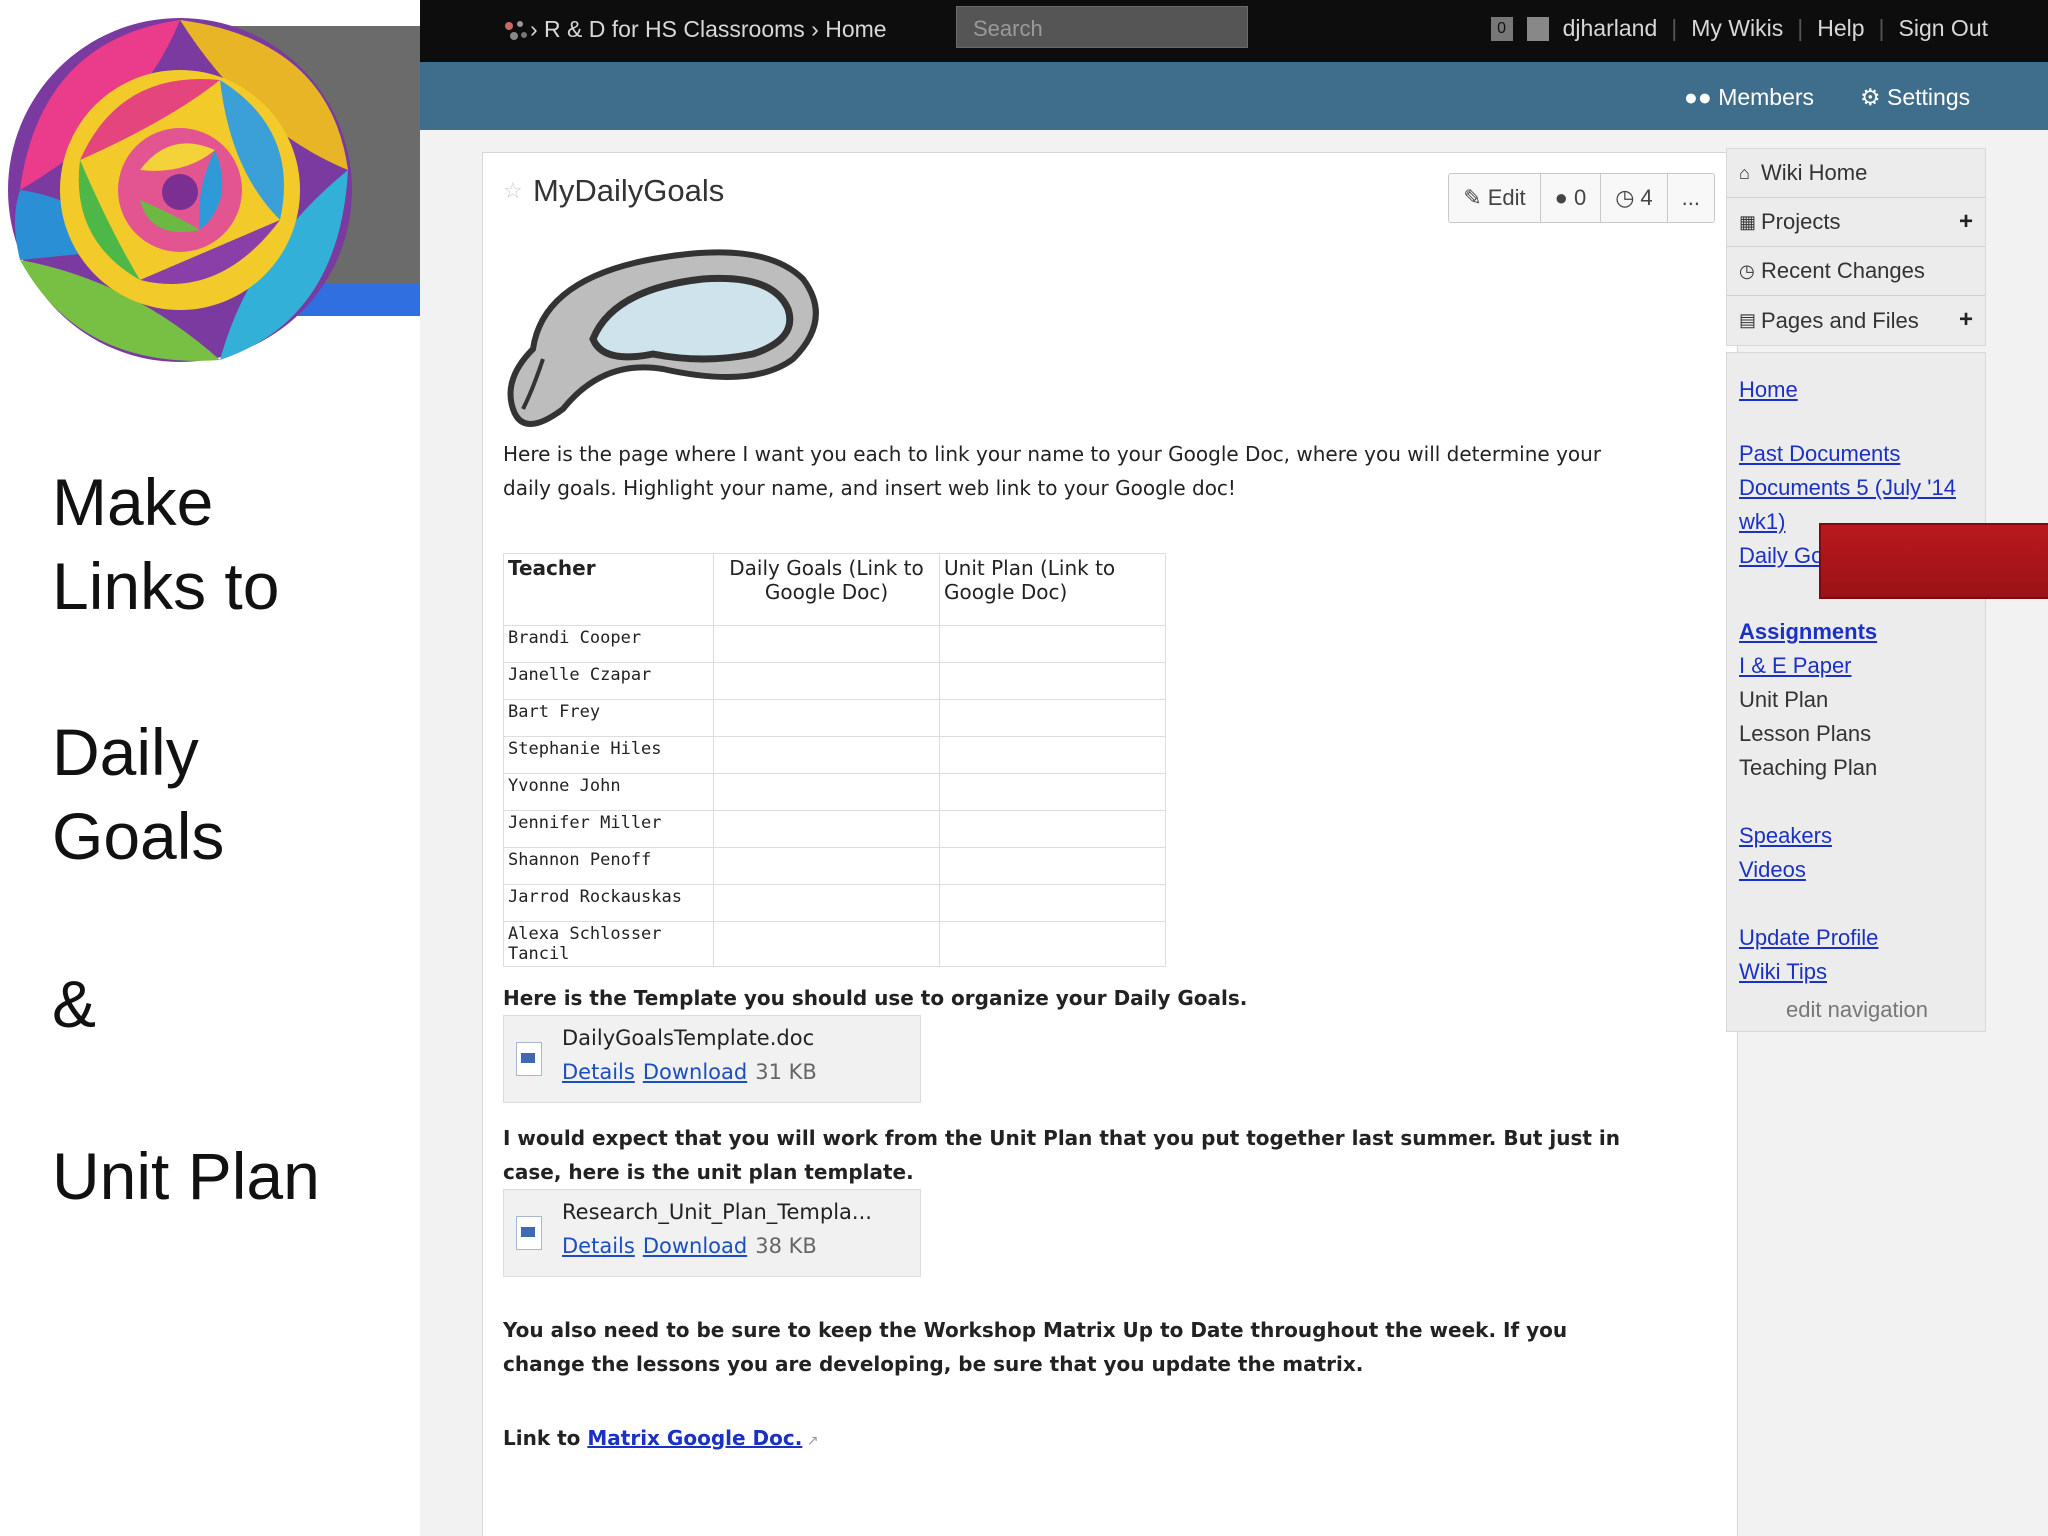 Image resolution: width=2048 pixels, height=1536 pixels. I want to click on edit-button: ✎ Edit, so click(1495, 198).